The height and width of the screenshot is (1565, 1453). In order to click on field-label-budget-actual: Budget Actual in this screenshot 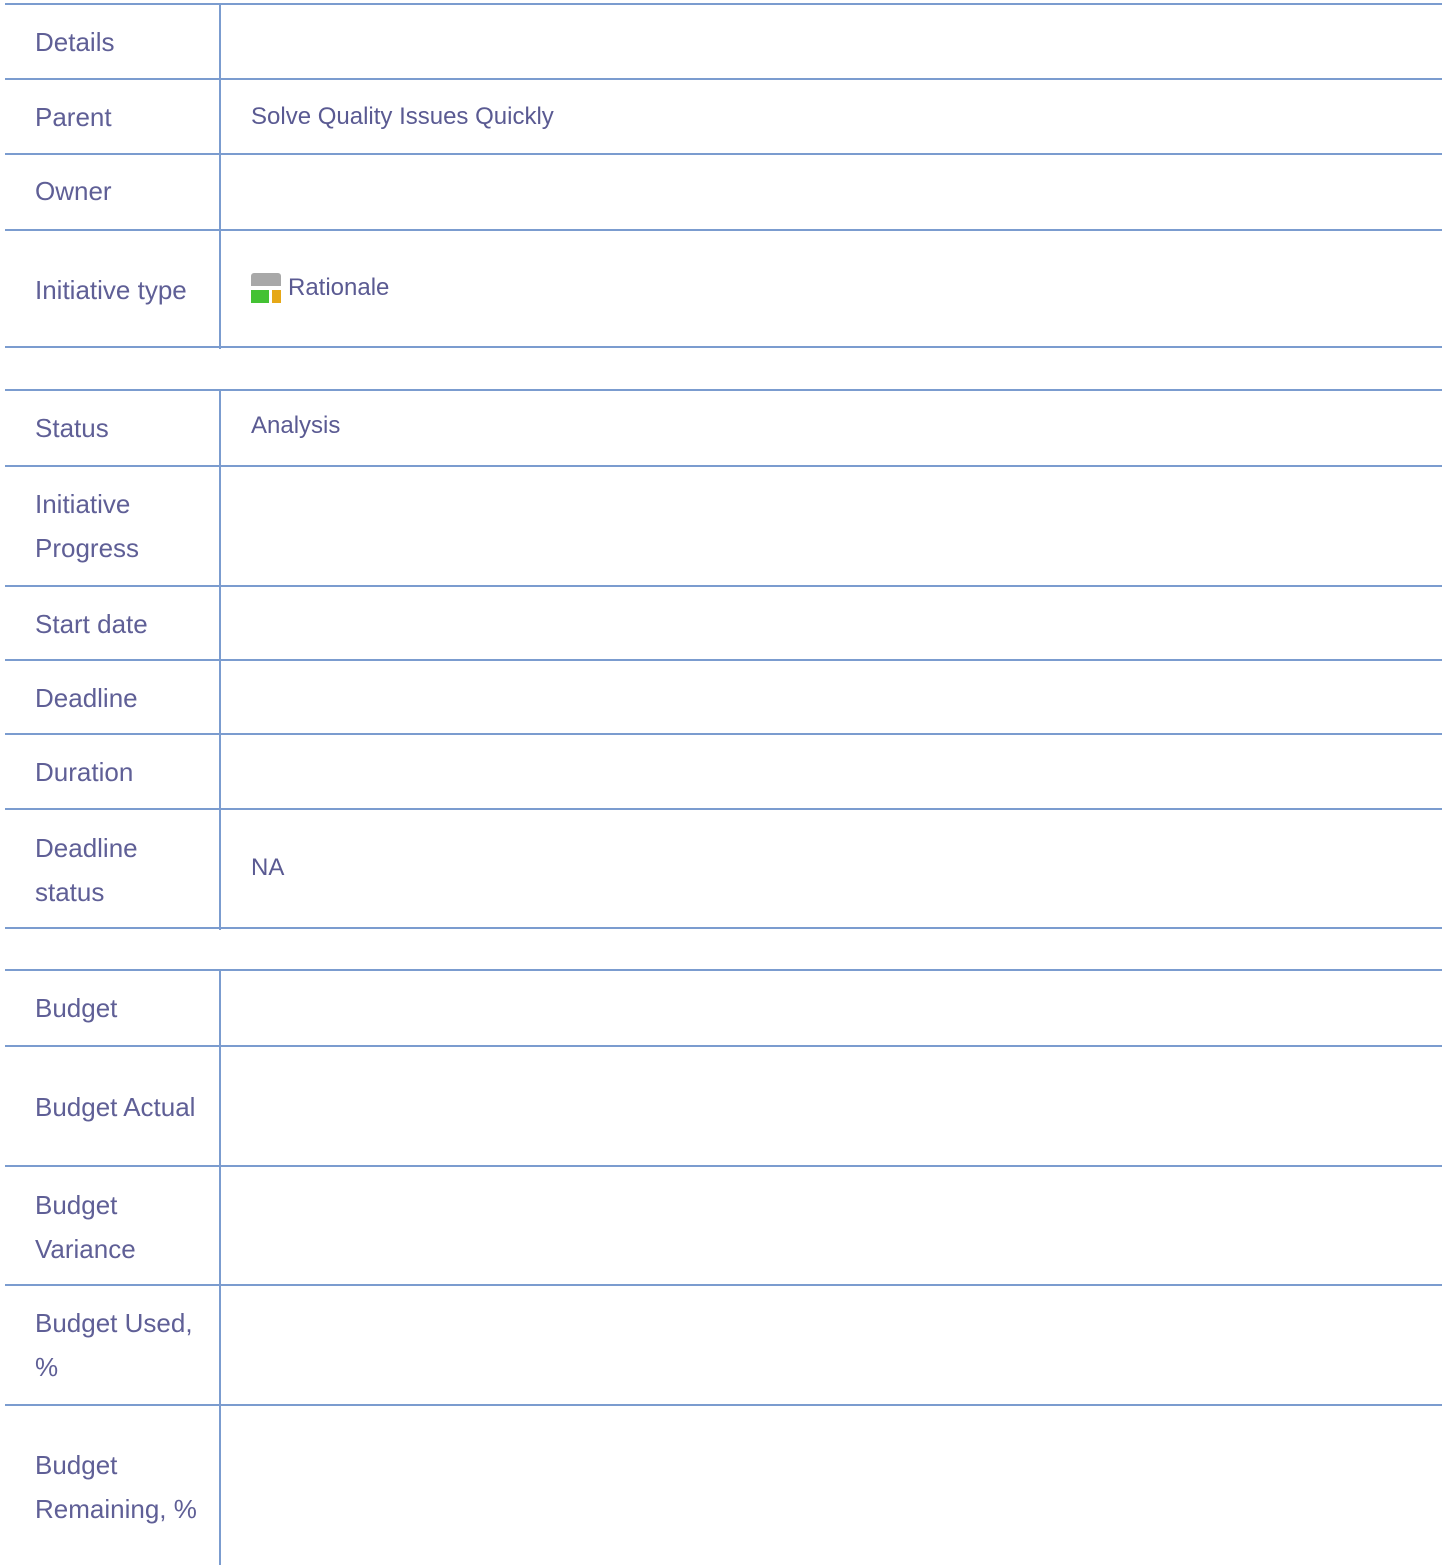, I will do `click(115, 1107)`.